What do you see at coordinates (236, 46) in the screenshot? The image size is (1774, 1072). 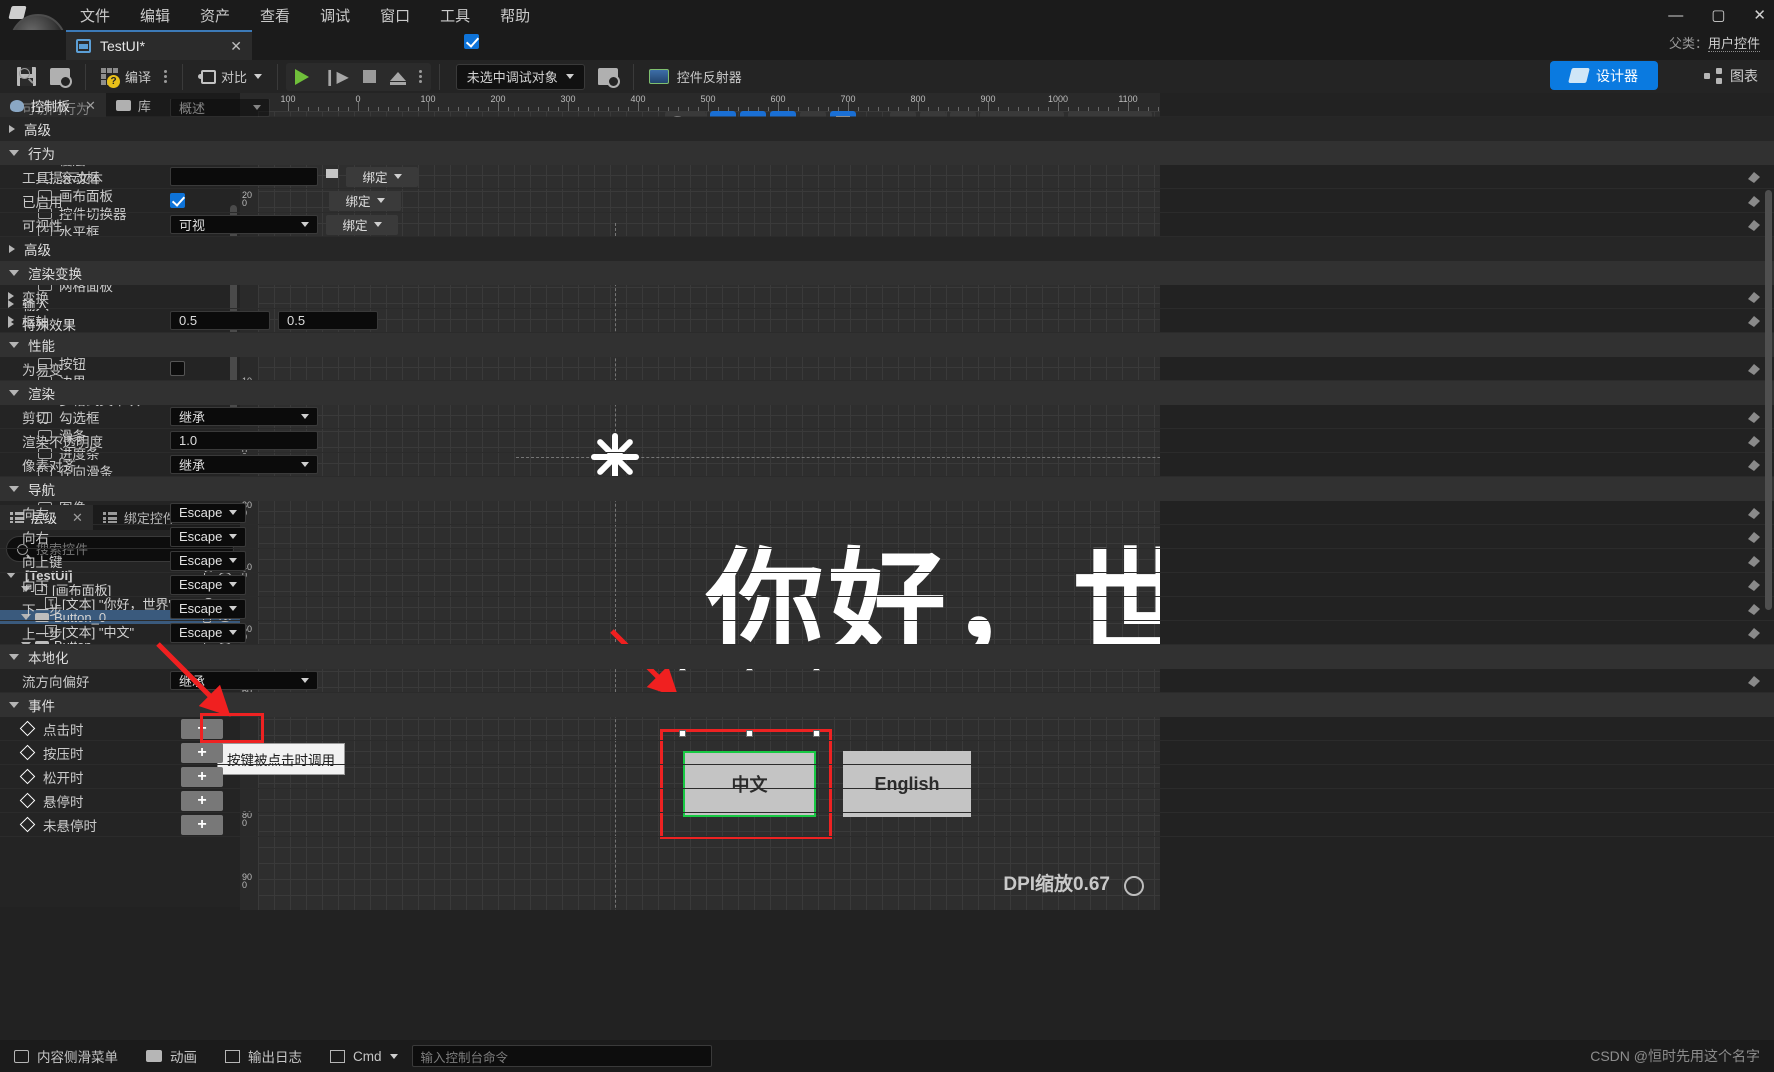 I see `asset-tab-close-icon: ✕` at bounding box center [236, 46].